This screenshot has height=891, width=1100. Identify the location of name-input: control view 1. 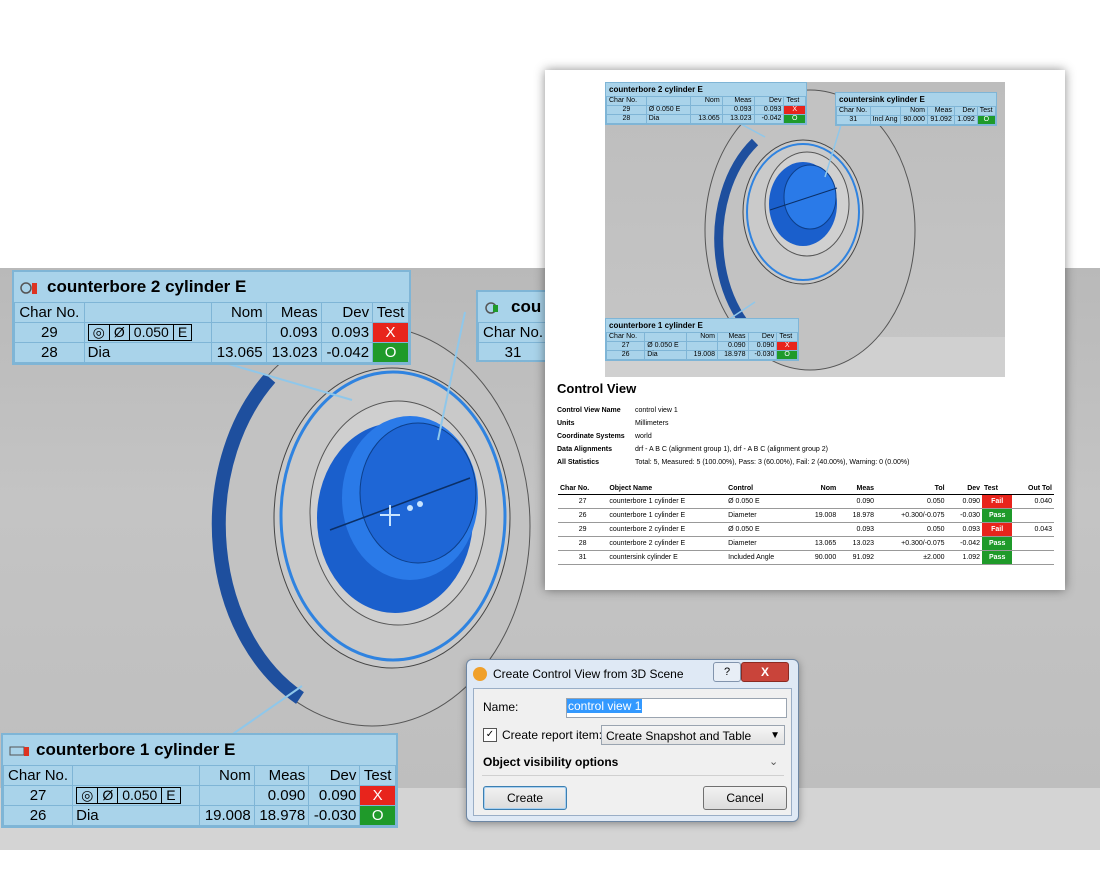
(676, 708).